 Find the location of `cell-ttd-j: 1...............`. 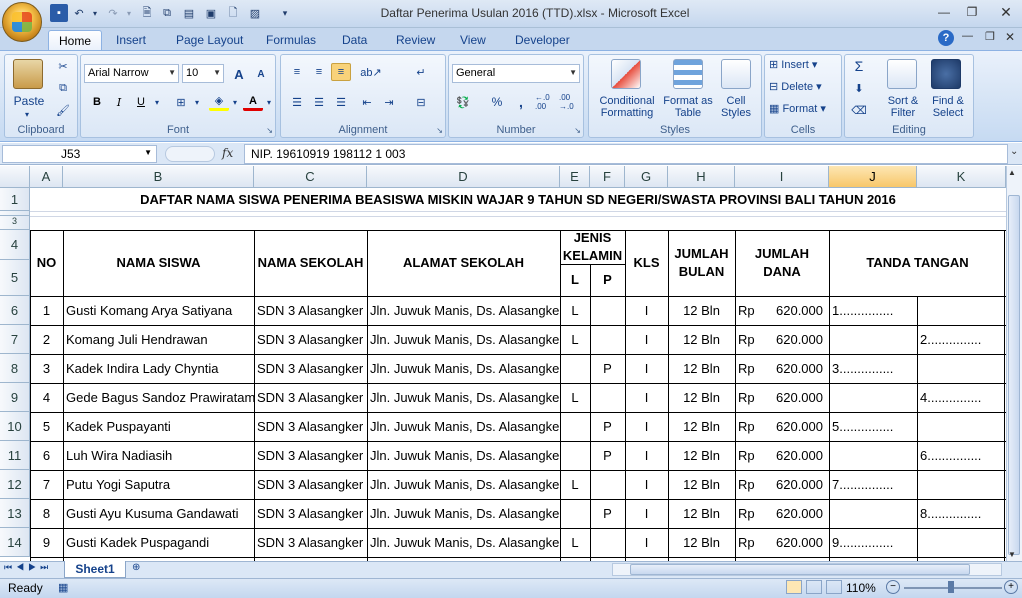

cell-ttd-j: 1............... is located at coordinates (873, 310).